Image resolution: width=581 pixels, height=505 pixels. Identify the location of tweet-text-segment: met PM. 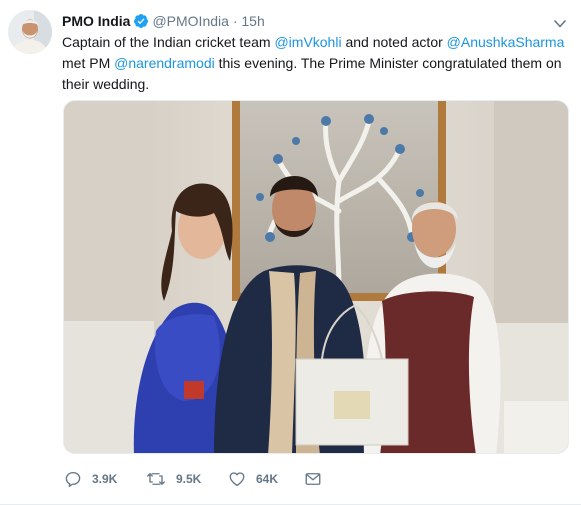
(88, 63).